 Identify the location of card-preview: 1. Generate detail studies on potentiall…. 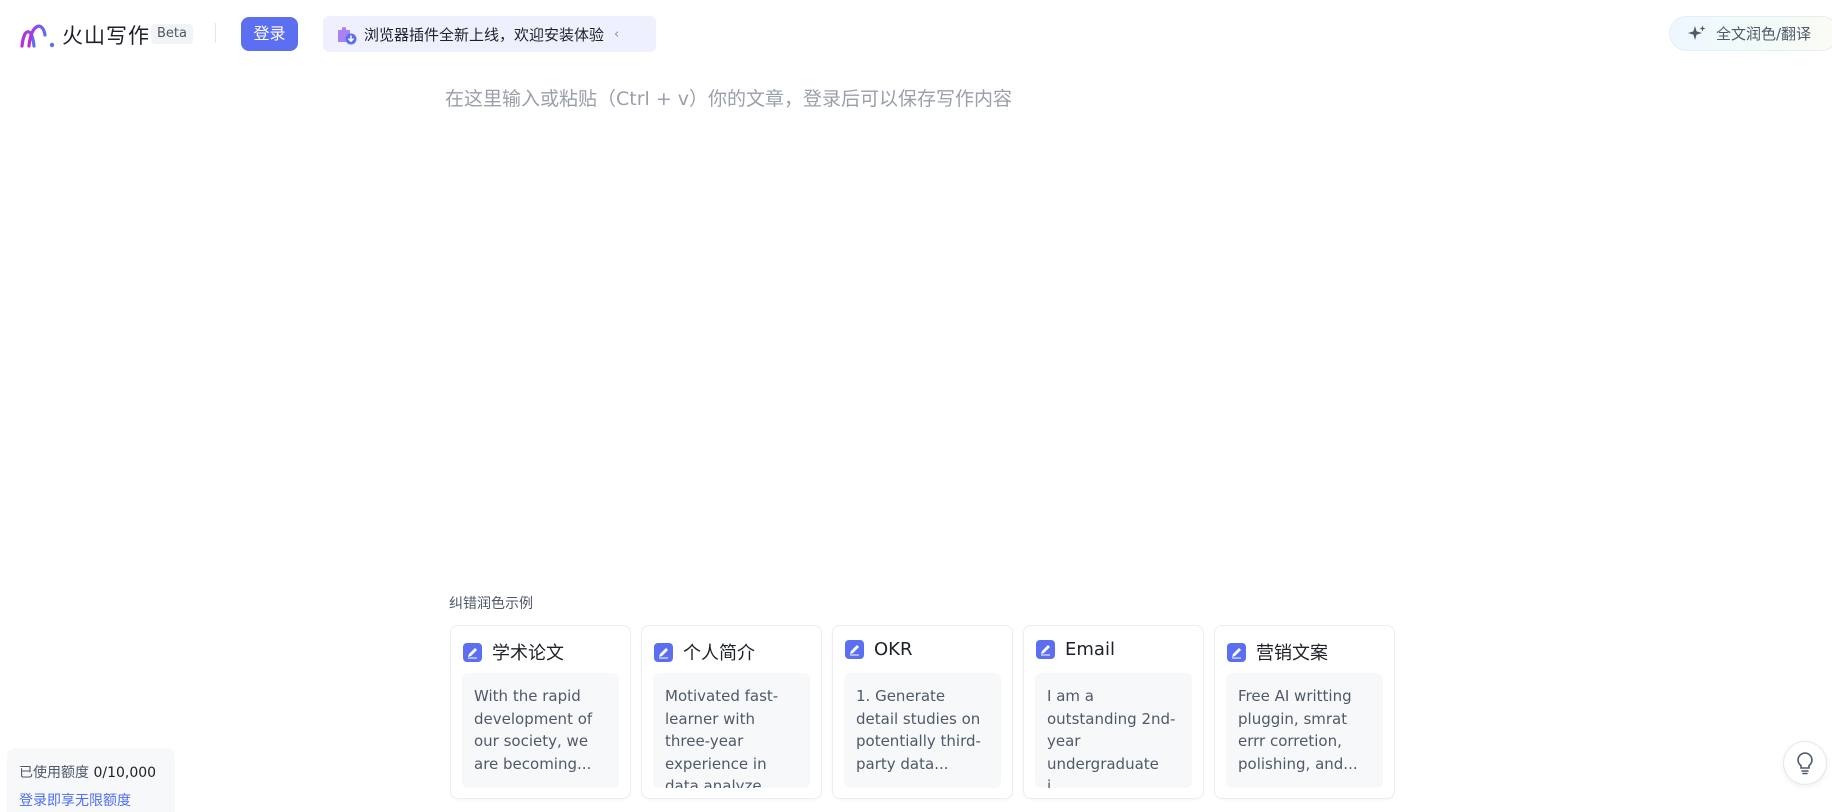
(922, 730).